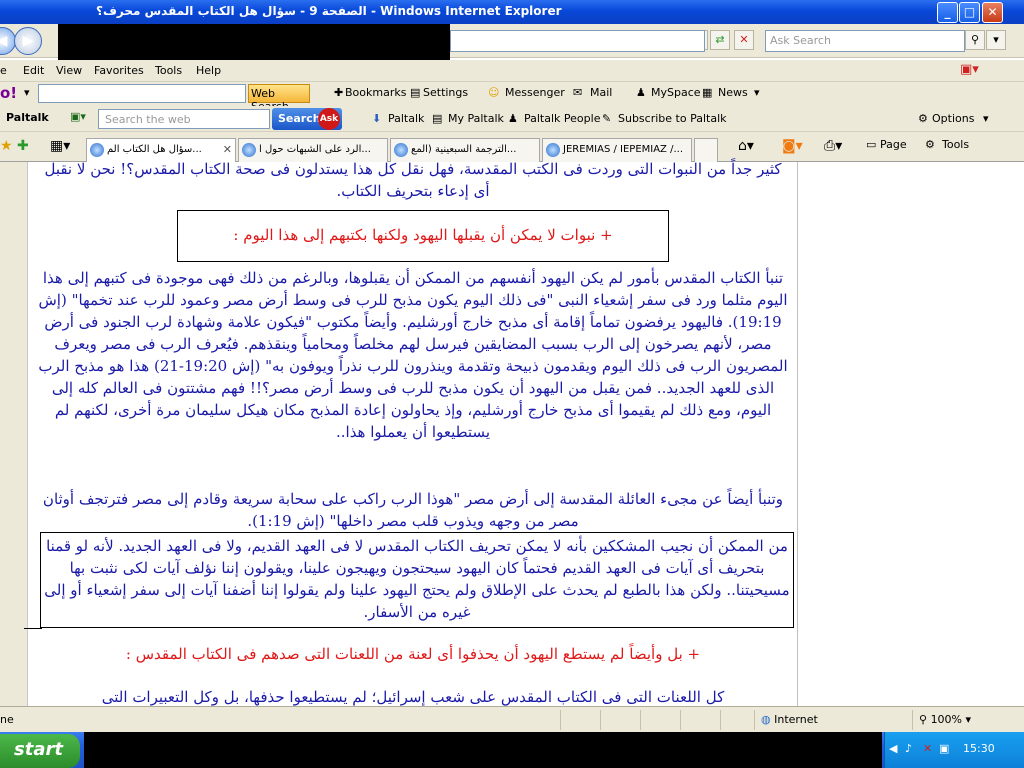  I want to click on redacted-taskbar-area, so click(483, 750).